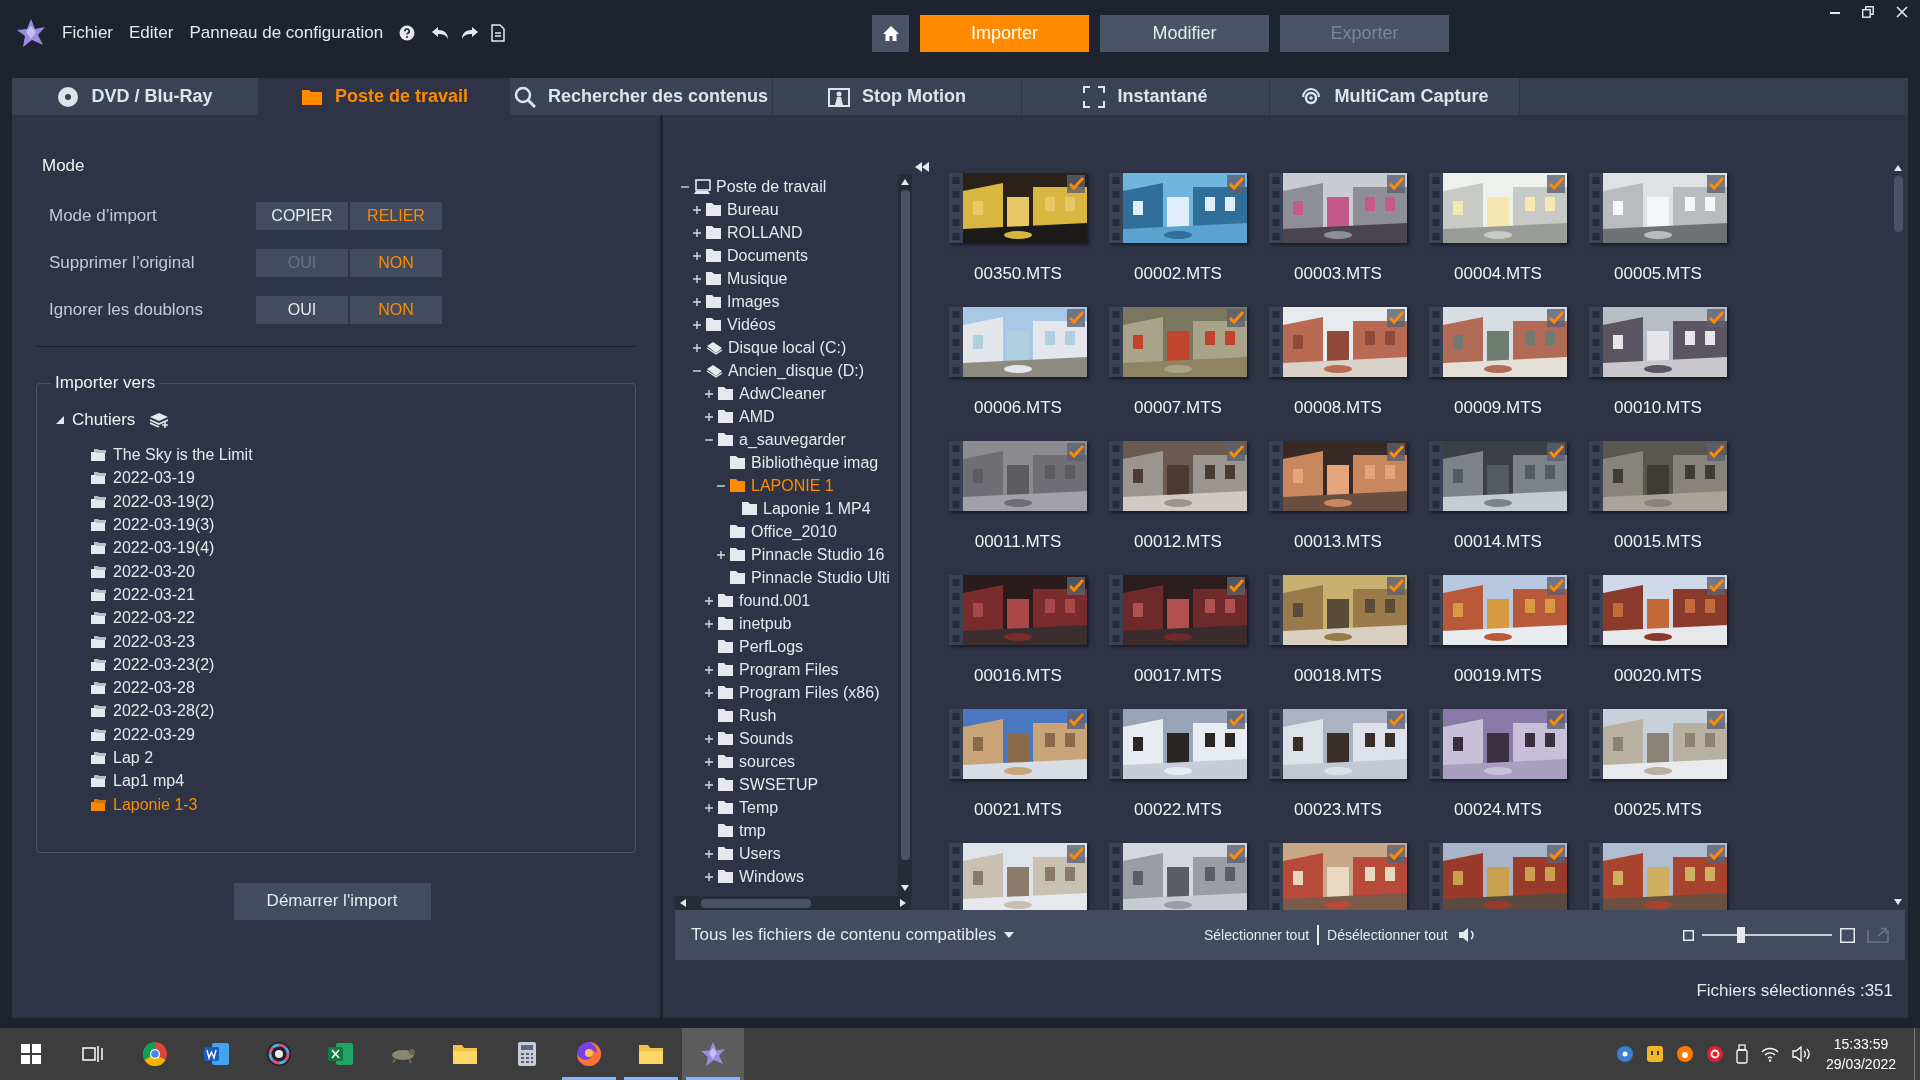 The image size is (1920, 1080). What do you see at coordinates (103, 216) in the screenshot?
I see `setting-label: Mode d’import` at bounding box center [103, 216].